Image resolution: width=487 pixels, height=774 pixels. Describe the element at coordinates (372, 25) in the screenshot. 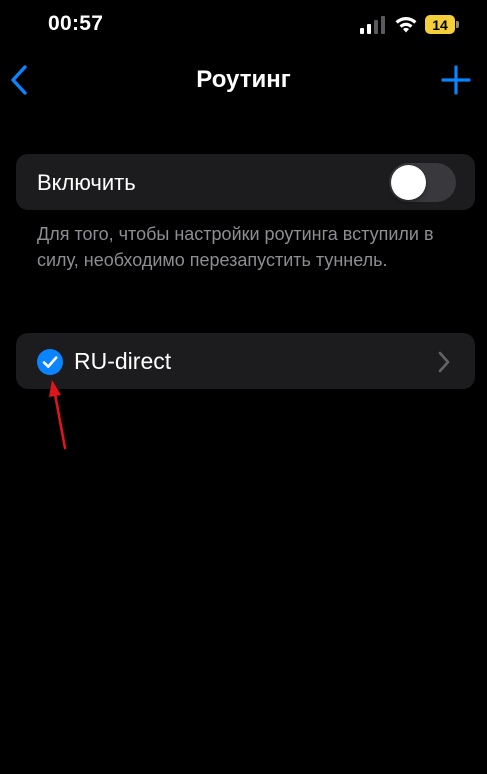

I see `cellular-signal-icon` at that location.